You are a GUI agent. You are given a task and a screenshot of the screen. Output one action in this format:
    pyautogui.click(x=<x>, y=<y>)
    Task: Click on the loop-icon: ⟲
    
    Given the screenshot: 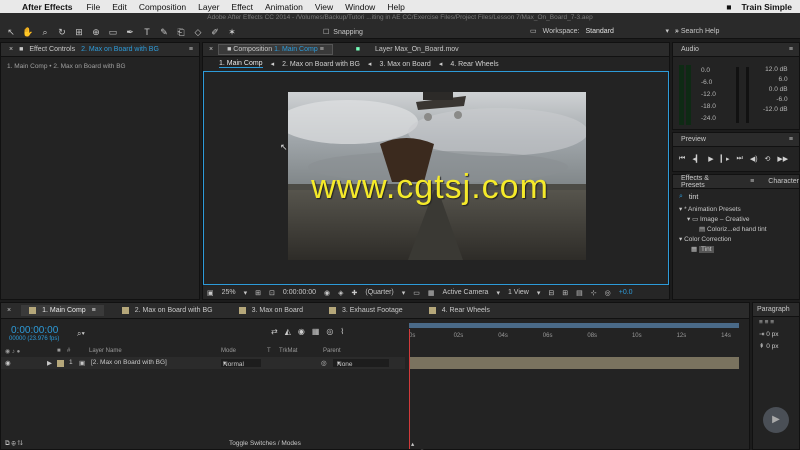 What is the action you would take?
    pyautogui.click(x=768, y=159)
    